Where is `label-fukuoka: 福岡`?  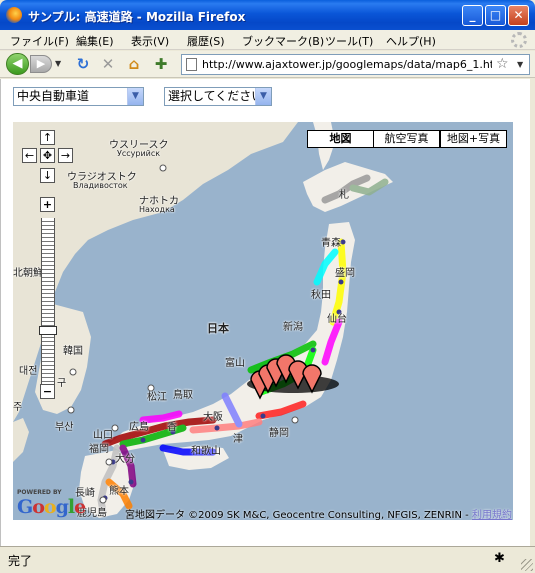 label-fukuoka: 福岡 is located at coordinates (99, 449).